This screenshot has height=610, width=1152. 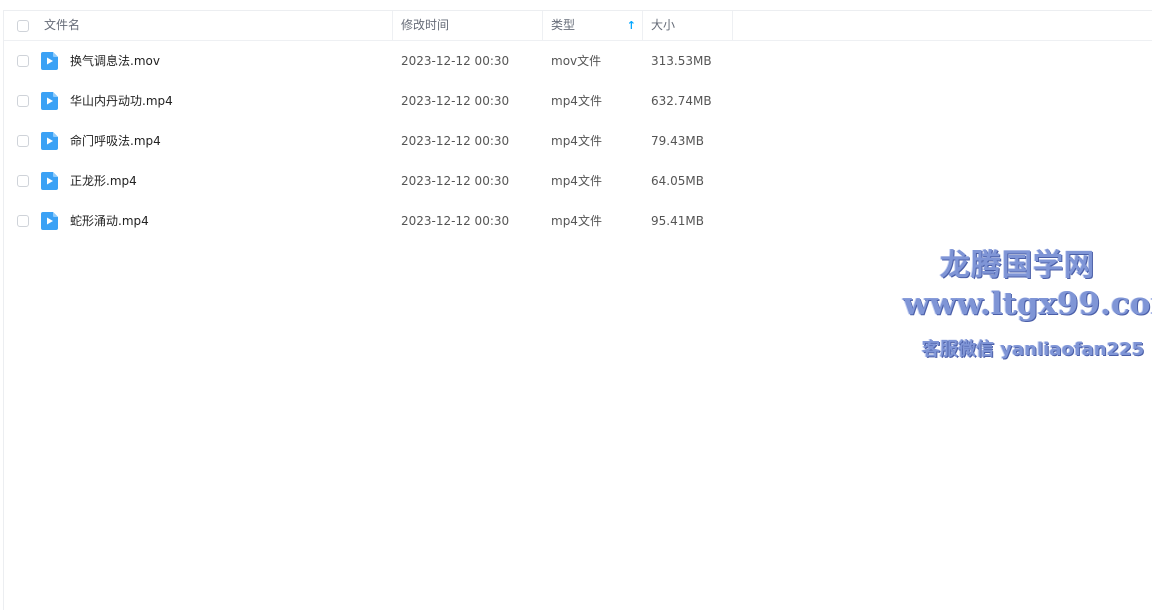 What do you see at coordinates (468, 25) in the screenshot?
I see `column-header-modified: 修改时间` at bounding box center [468, 25].